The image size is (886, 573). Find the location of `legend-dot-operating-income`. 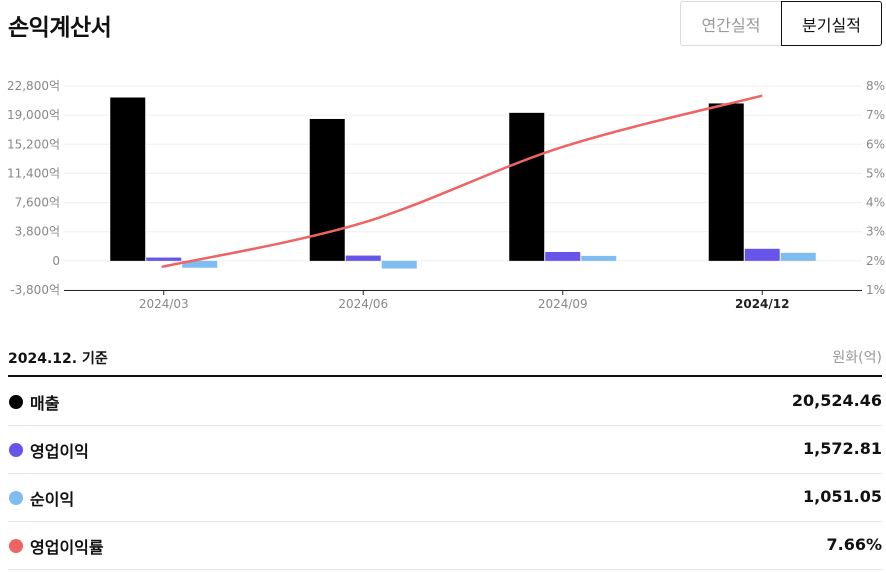

legend-dot-operating-income is located at coordinates (16, 450).